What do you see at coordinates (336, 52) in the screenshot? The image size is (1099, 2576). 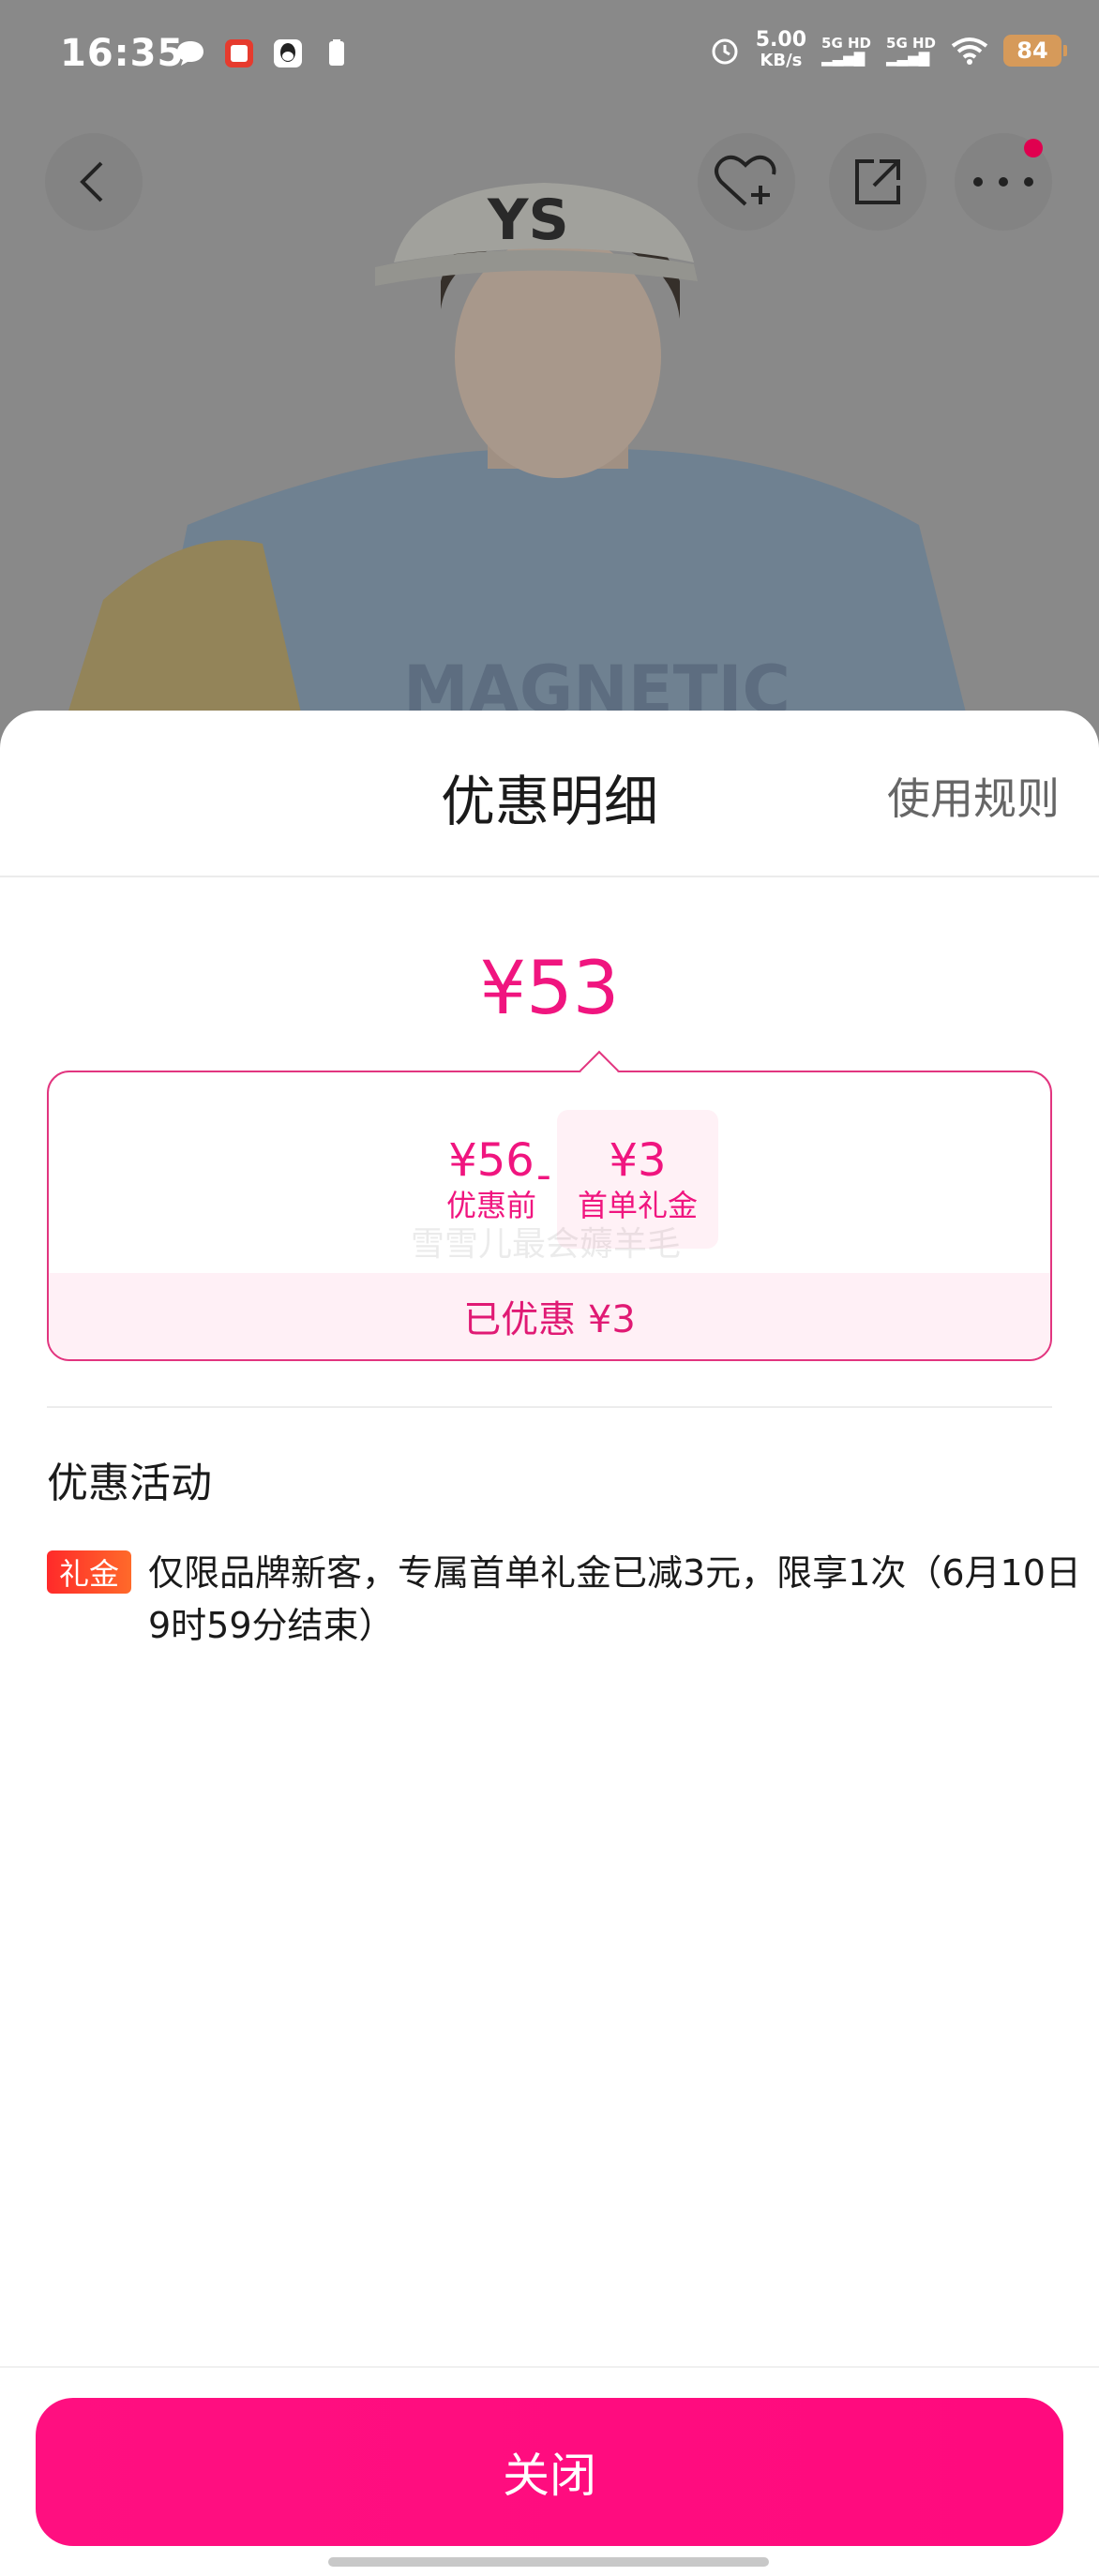 I see `battery-saver-icon` at bounding box center [336, 52].